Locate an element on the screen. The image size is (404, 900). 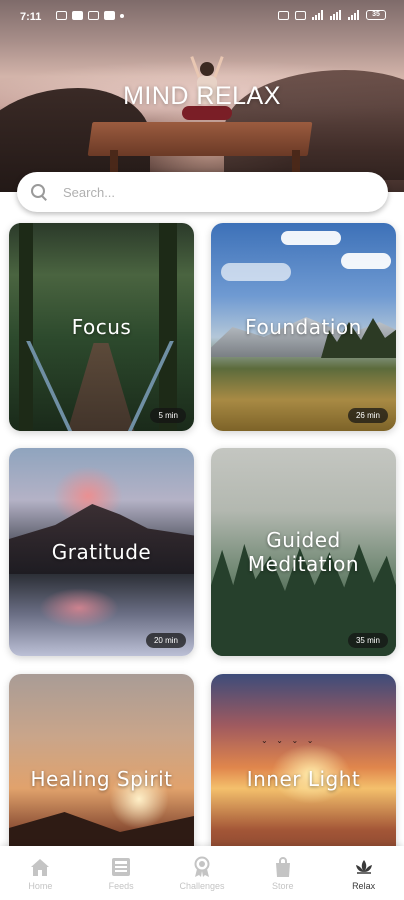
category-card-focus: Focus 5 min is located at coordinates (101, 327).